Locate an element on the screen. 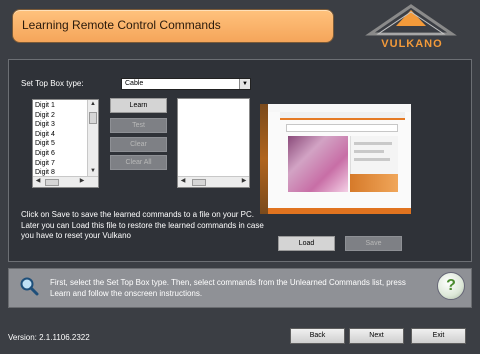 The image size is (480, 354). scroll-thumb is located at coordinates (93, 118).